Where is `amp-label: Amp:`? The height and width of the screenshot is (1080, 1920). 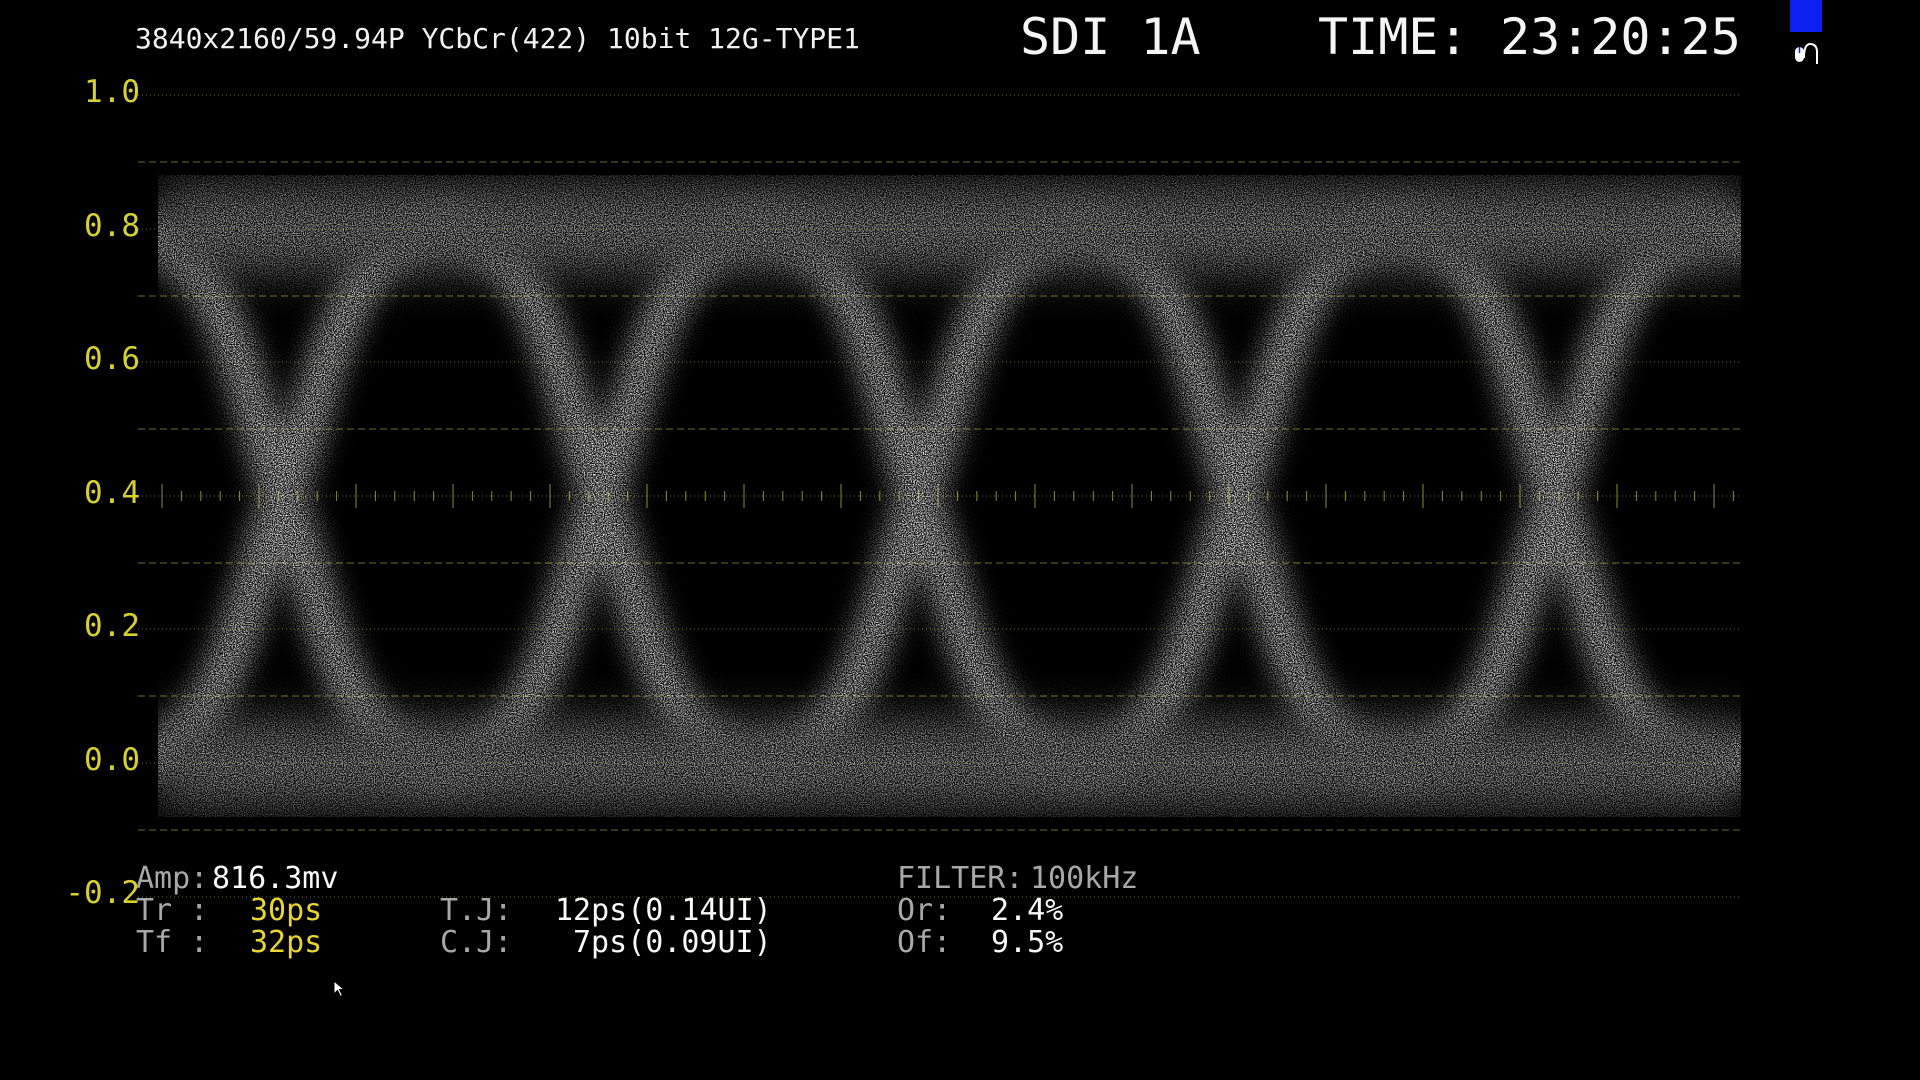
amp-label: Amp: is located at coordinates (172, 878).